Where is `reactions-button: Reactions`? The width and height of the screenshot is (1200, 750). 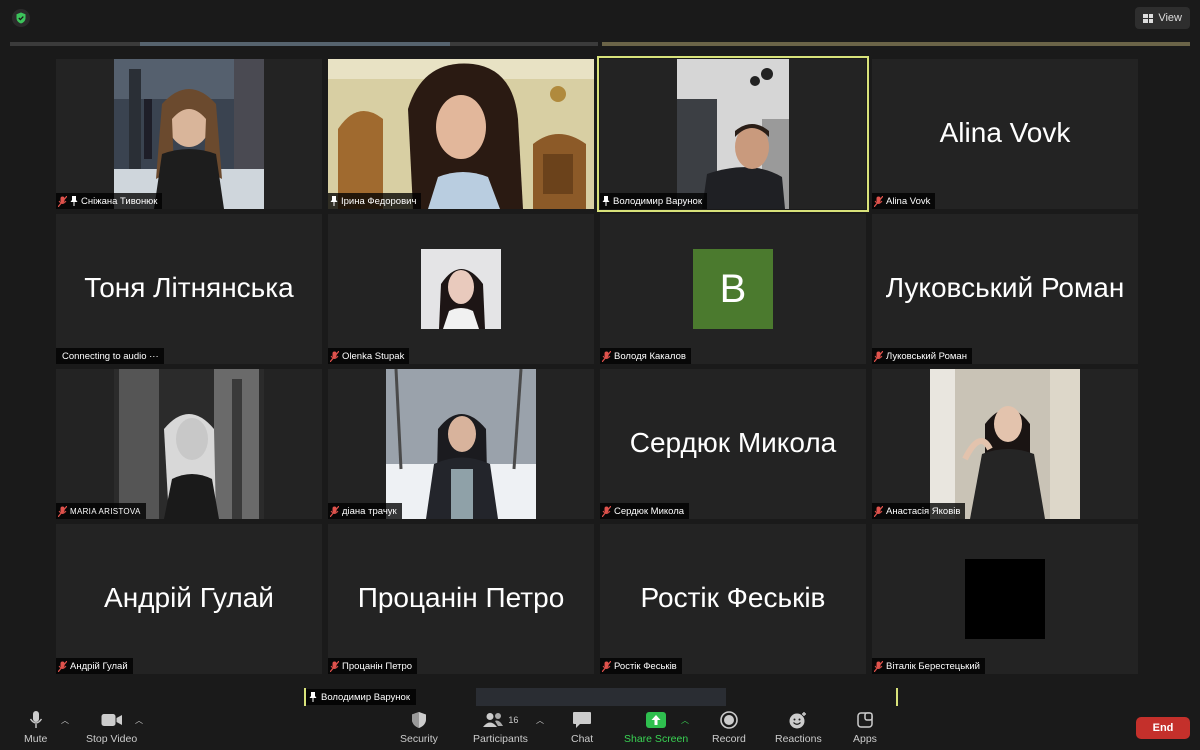
reactions-button: Reactions is located at coordinates (798, 727).